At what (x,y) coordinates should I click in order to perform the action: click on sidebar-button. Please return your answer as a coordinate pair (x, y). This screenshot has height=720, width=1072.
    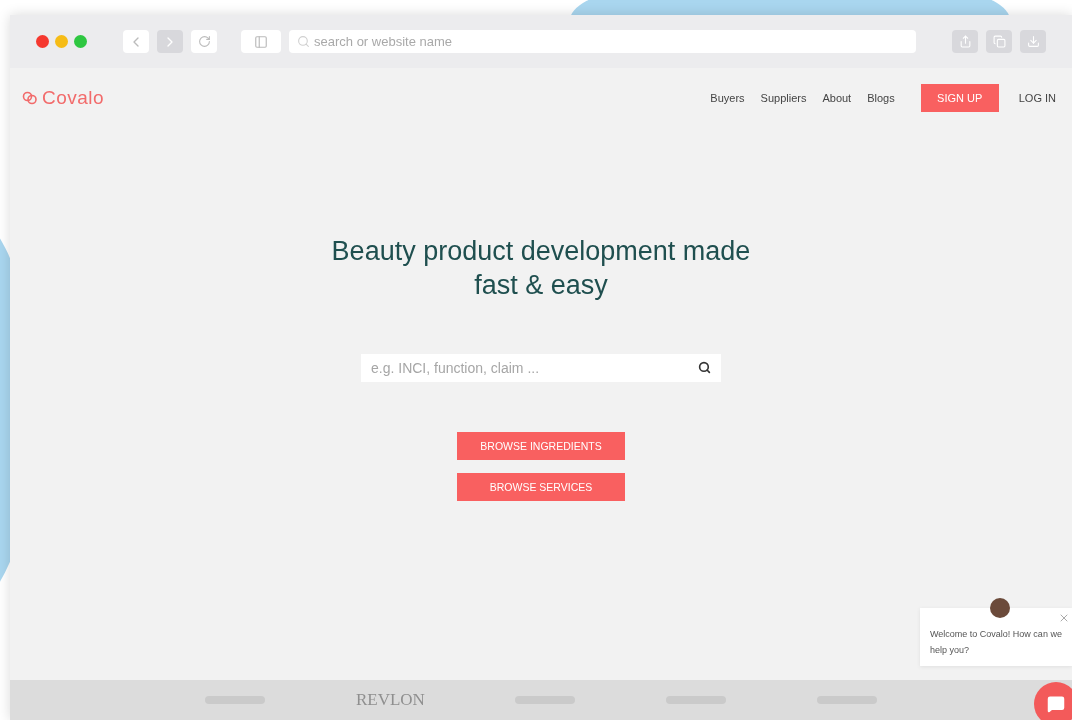
    Looking at the image, I should click on (261, 41).